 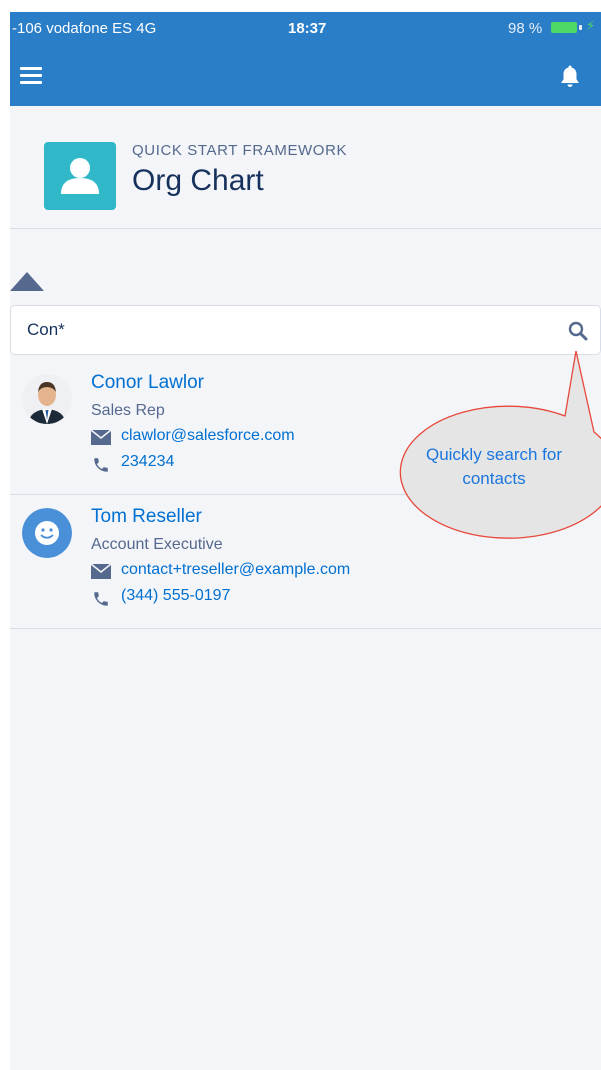 What do you see at coordinates (580, 27) in the screenshot?
I see `battery-tip` at bounding box center [580, 27].